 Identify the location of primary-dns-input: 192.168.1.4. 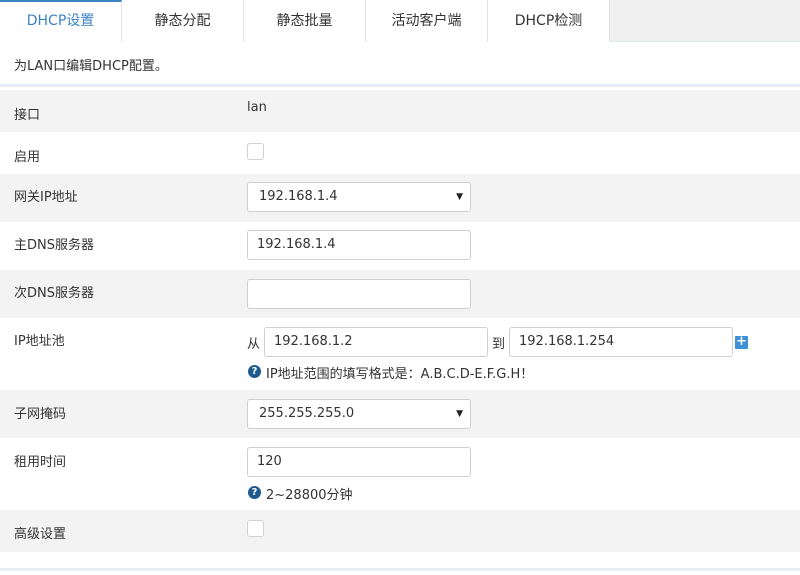
(359, 245).